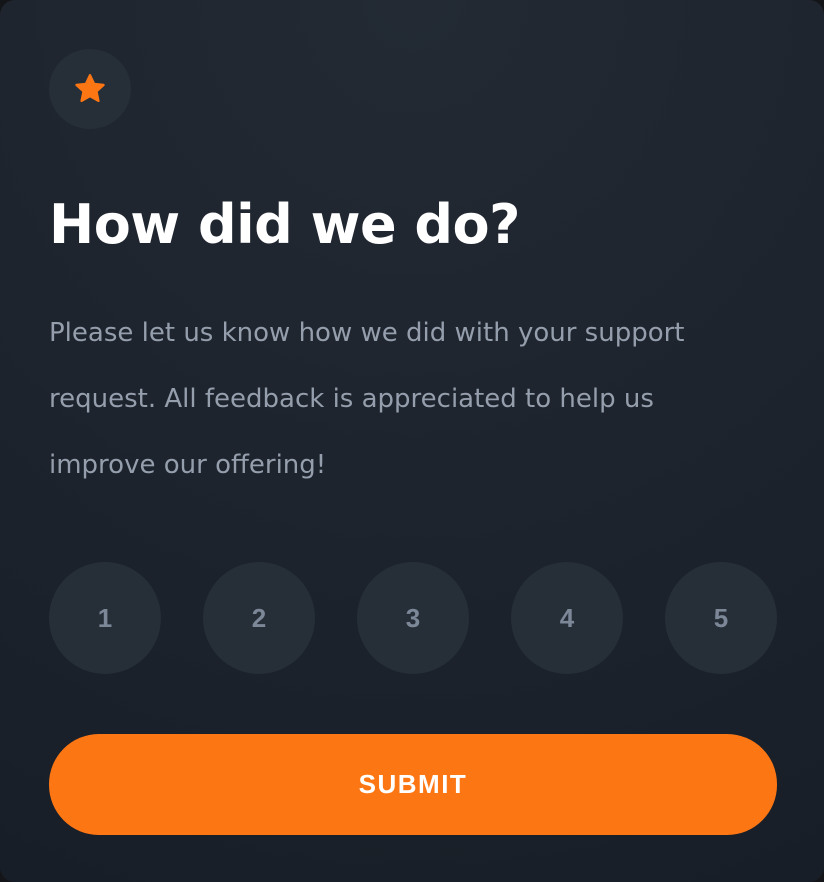 This screenshot has height=882, width=824. I want to click on submit-button: SUBMIT, so click(413, 784).